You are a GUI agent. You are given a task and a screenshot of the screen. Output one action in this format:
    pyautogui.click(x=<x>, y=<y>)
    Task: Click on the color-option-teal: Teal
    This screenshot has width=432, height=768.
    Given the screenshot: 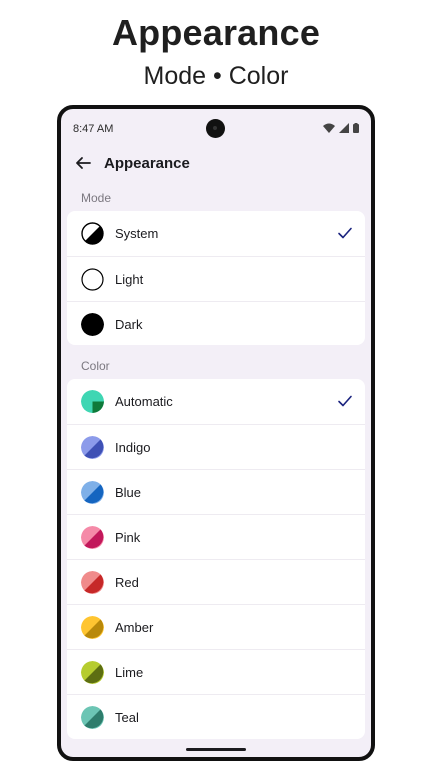 What is the action you would take?
    pyautogui.click(x=216, y=716)
    